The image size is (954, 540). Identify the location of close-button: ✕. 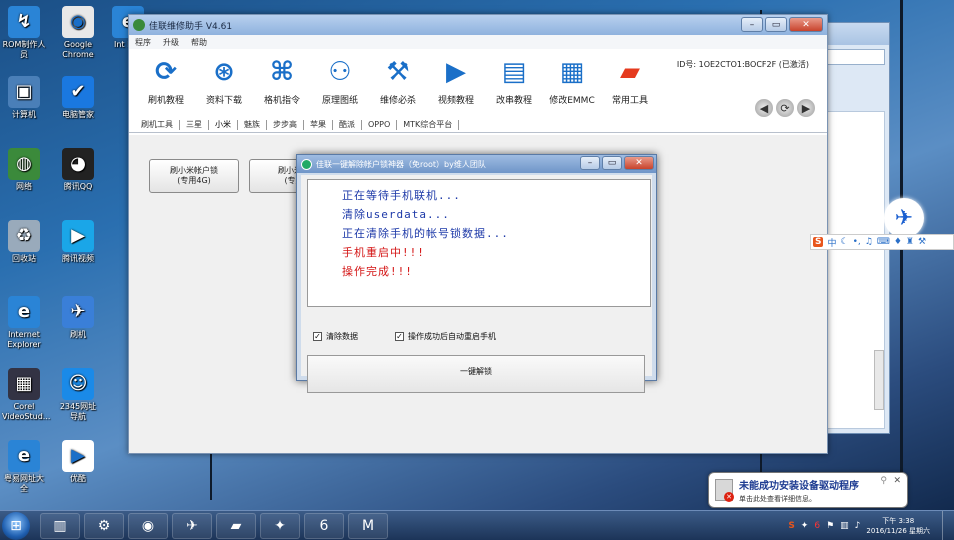
(806, 24).